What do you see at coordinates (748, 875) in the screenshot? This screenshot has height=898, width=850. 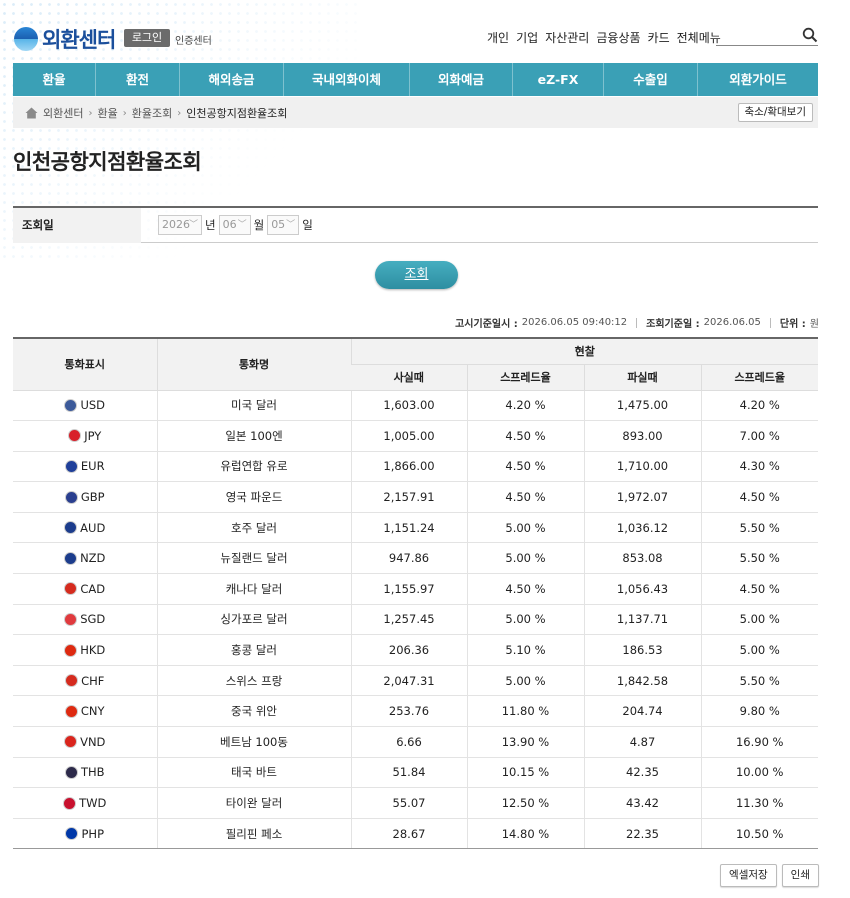 I see `excel-save-button: 엑셀저장` at bounding box center [748, 875].